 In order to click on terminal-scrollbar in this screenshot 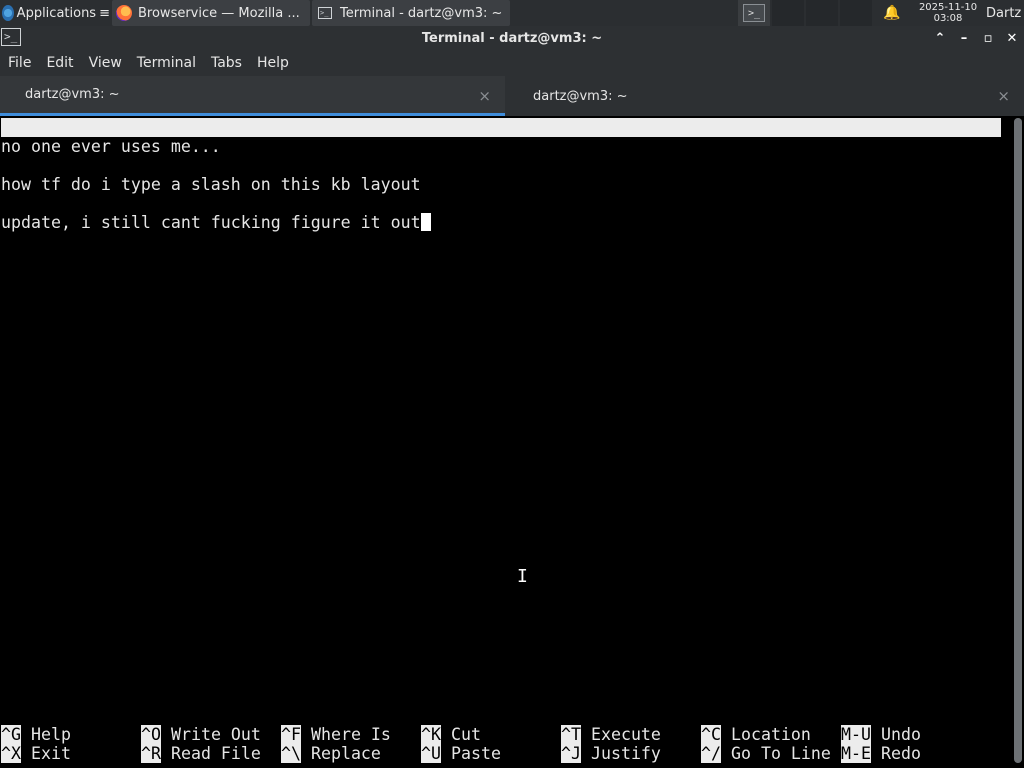, I will do `click(1018, 440)`.